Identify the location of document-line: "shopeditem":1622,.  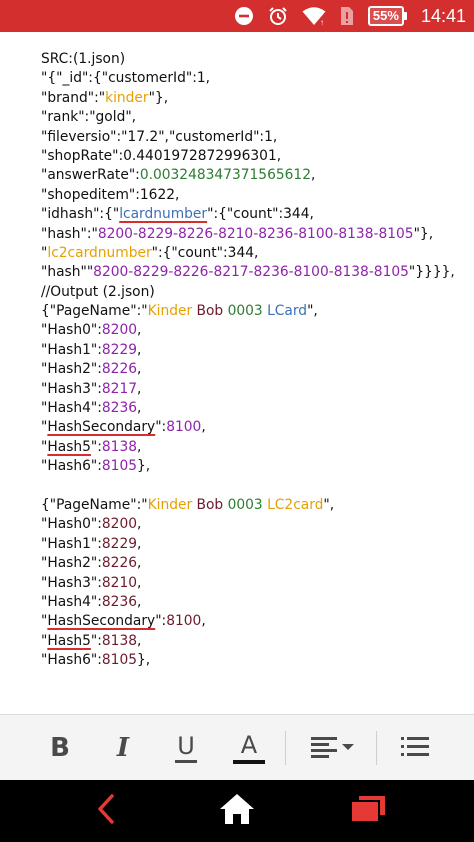
(251, 195).